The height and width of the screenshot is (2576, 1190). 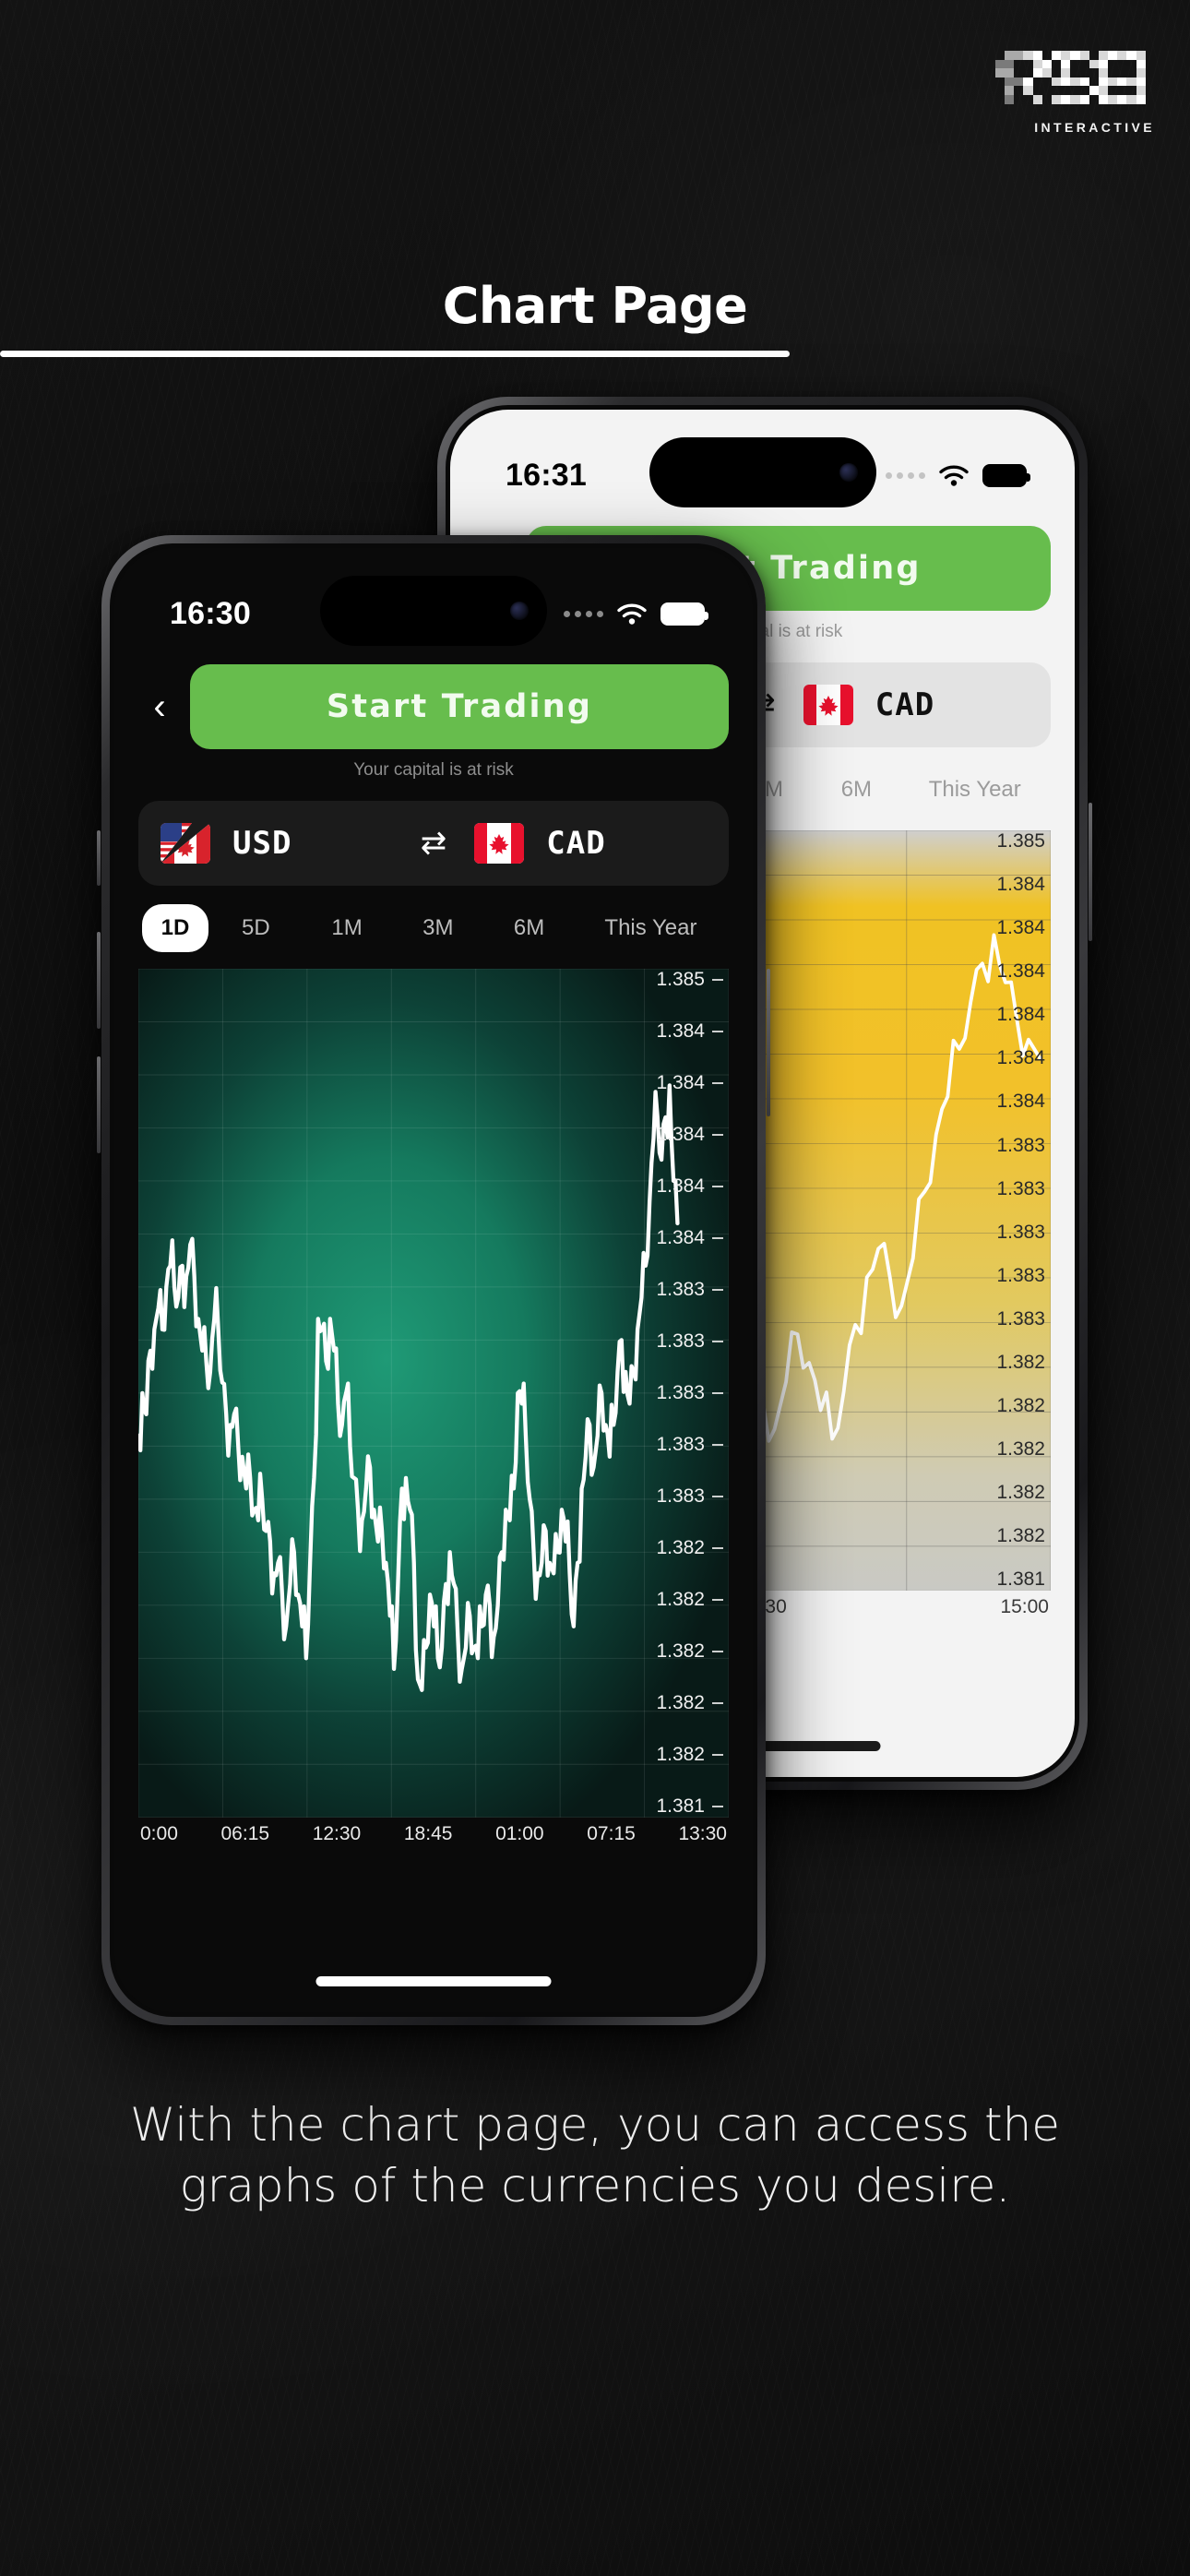 I want to click on swap-currencies-icon: ⇄, so click(x=434, y=844).